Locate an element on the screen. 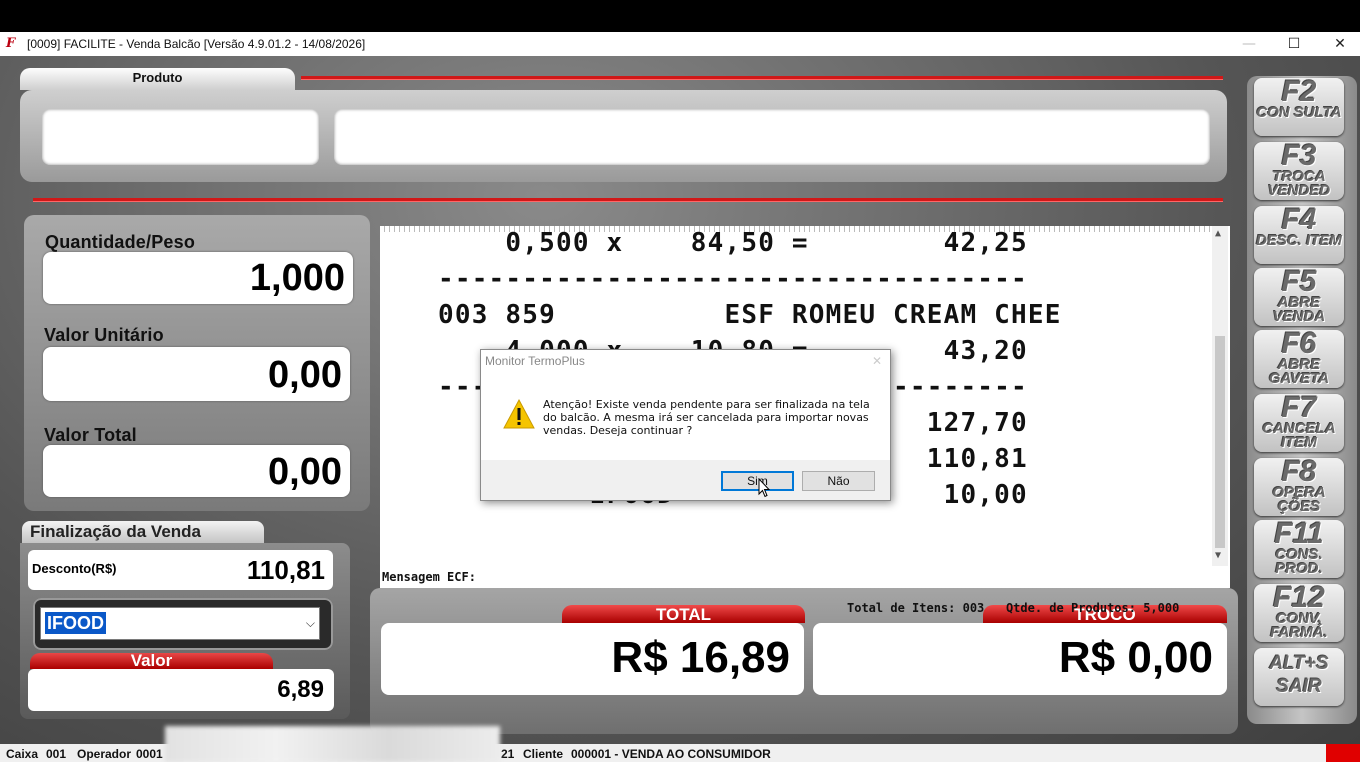  f4-desc-item-button: F4 DESC. ITEM is located at coordinates (1299, 233).